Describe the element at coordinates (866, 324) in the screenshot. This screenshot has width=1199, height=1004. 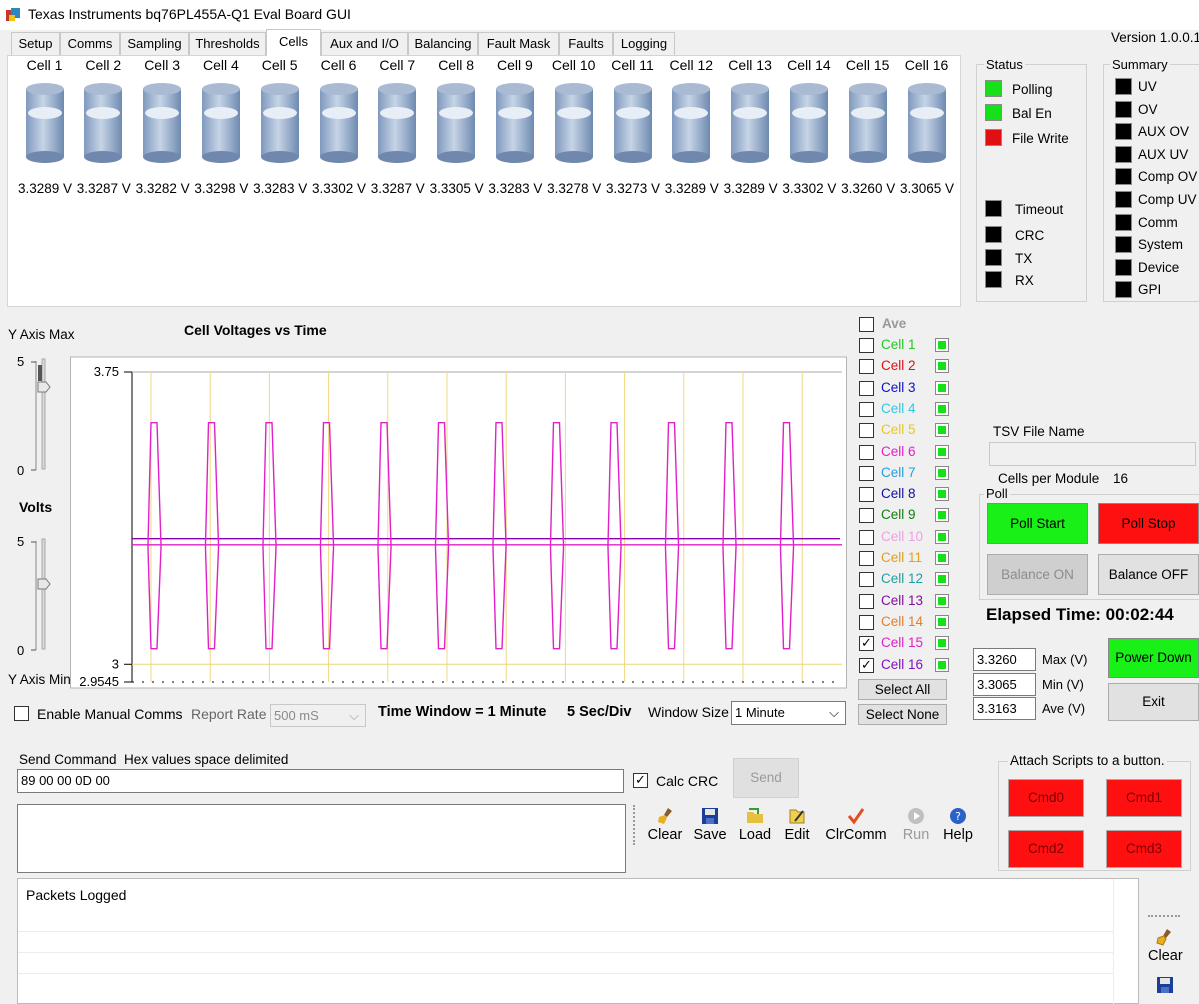
I see `ave-checkbox` at that location.